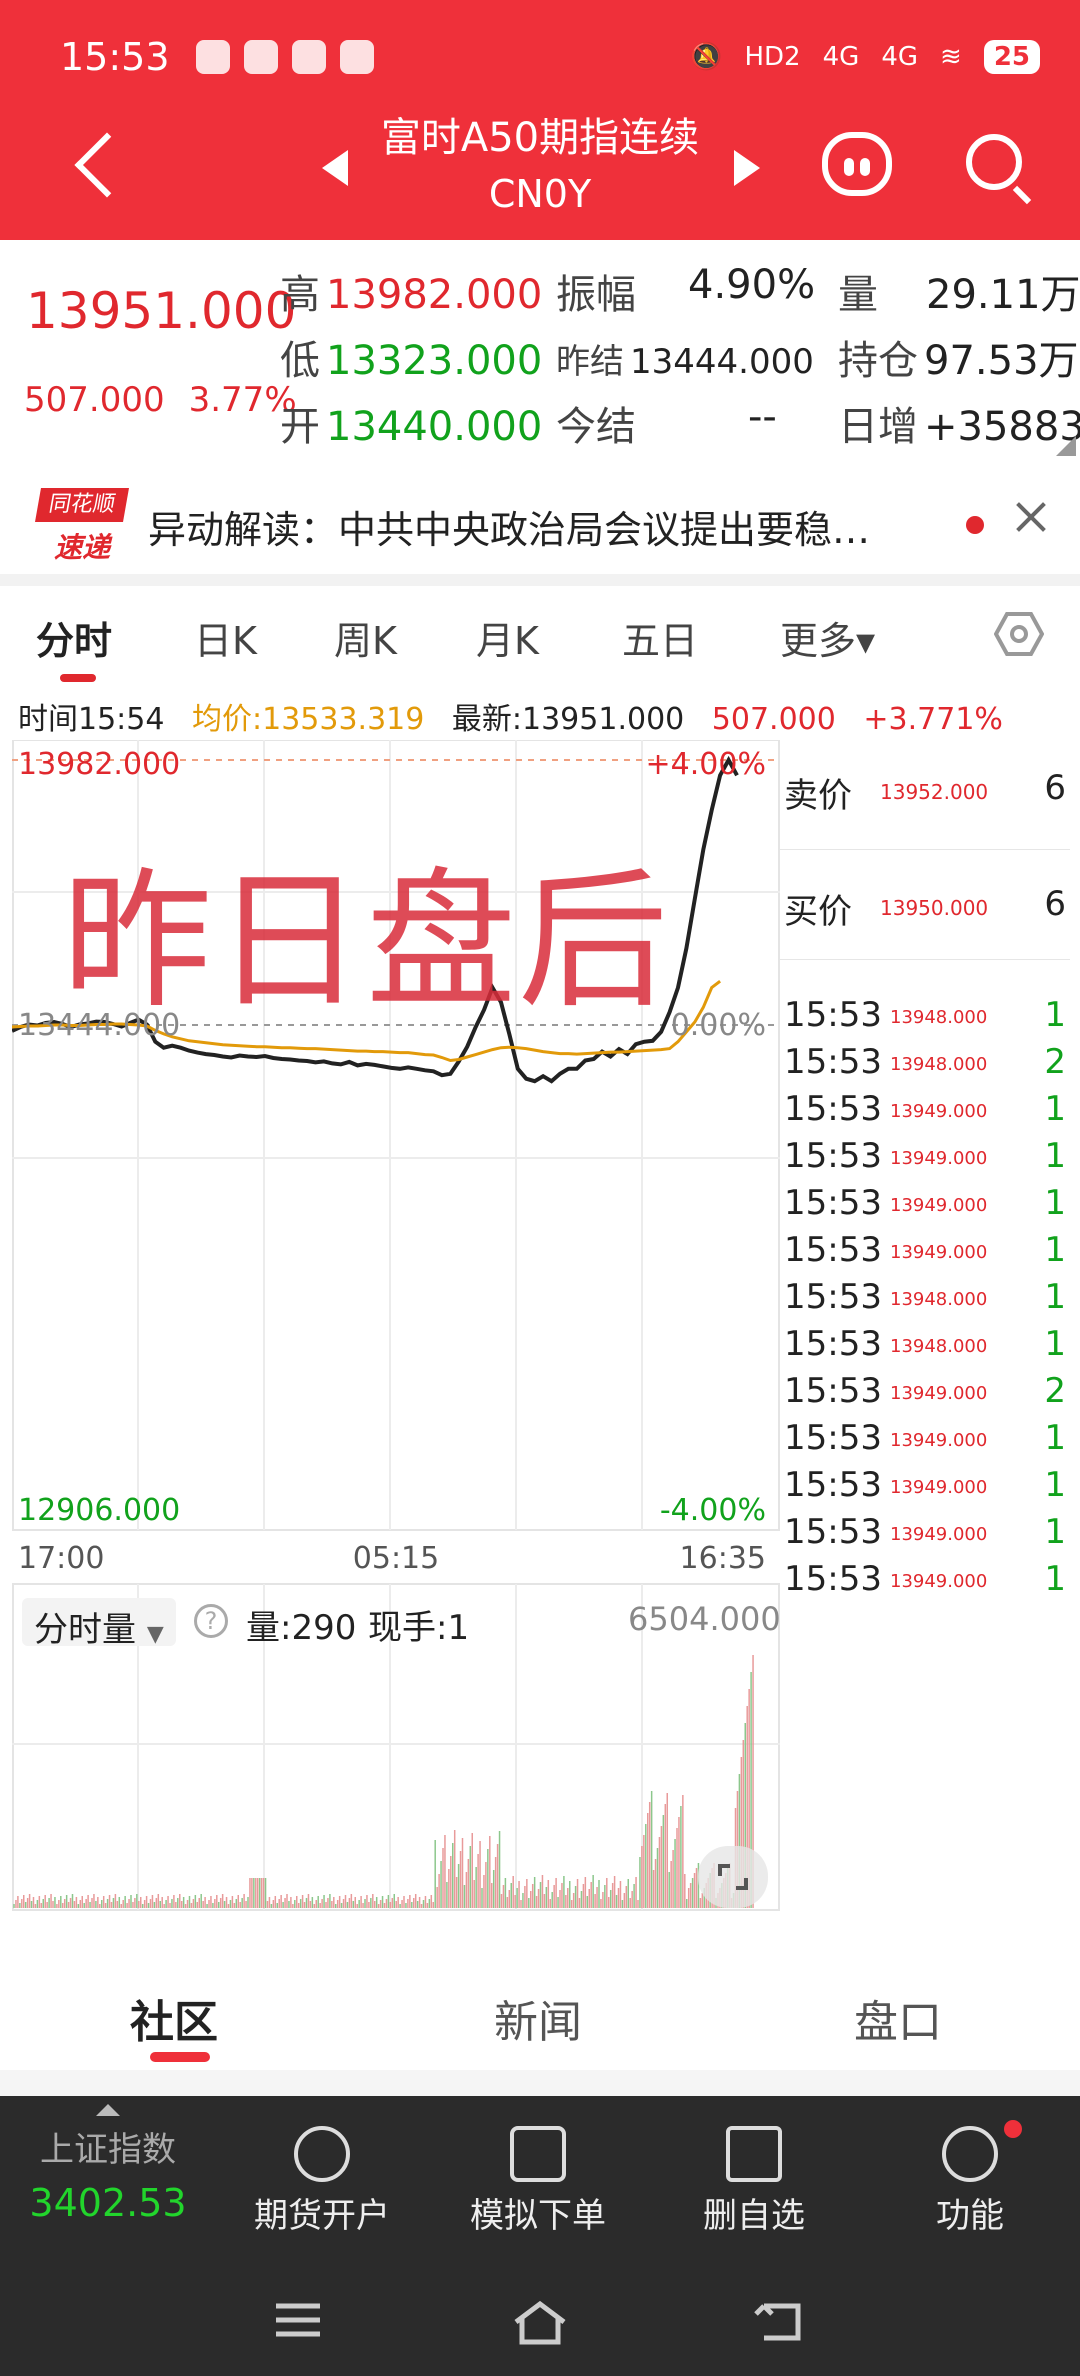 The image size is (1080, 2376). Describe the element at coordinates (335, 168) in the screenshot. I see `prev-instrument-button` at that location.